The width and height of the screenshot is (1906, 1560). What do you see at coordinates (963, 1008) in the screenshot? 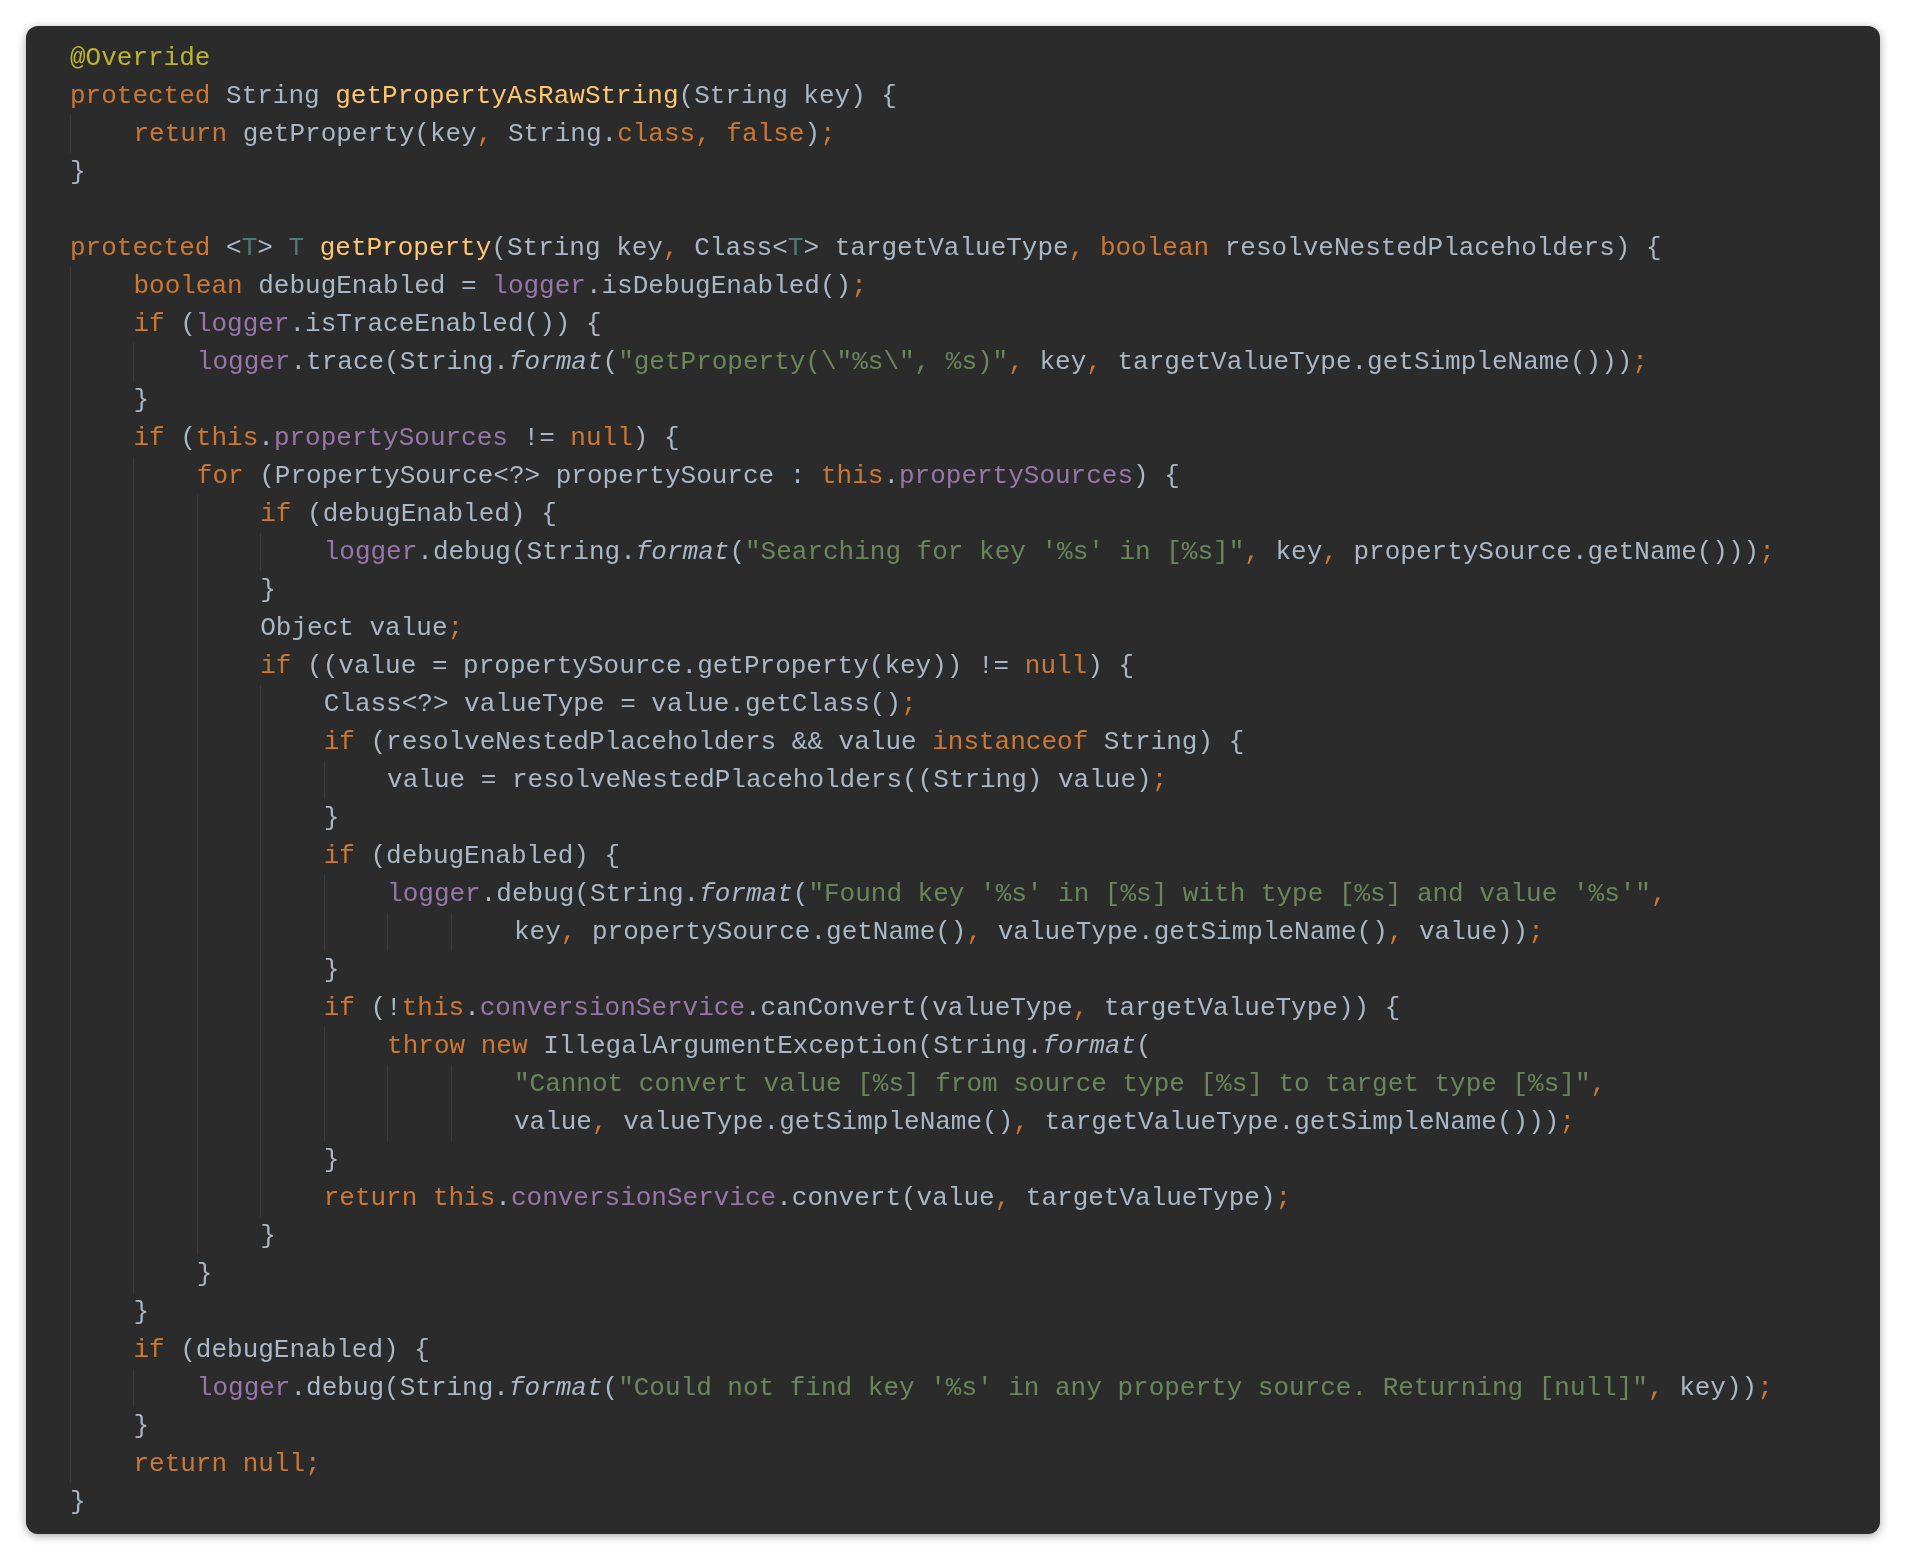
I see `code-line: if (!this.conversionService.canConvert(valueType, targetValueType)) {` at bounding box center [963, 1008].